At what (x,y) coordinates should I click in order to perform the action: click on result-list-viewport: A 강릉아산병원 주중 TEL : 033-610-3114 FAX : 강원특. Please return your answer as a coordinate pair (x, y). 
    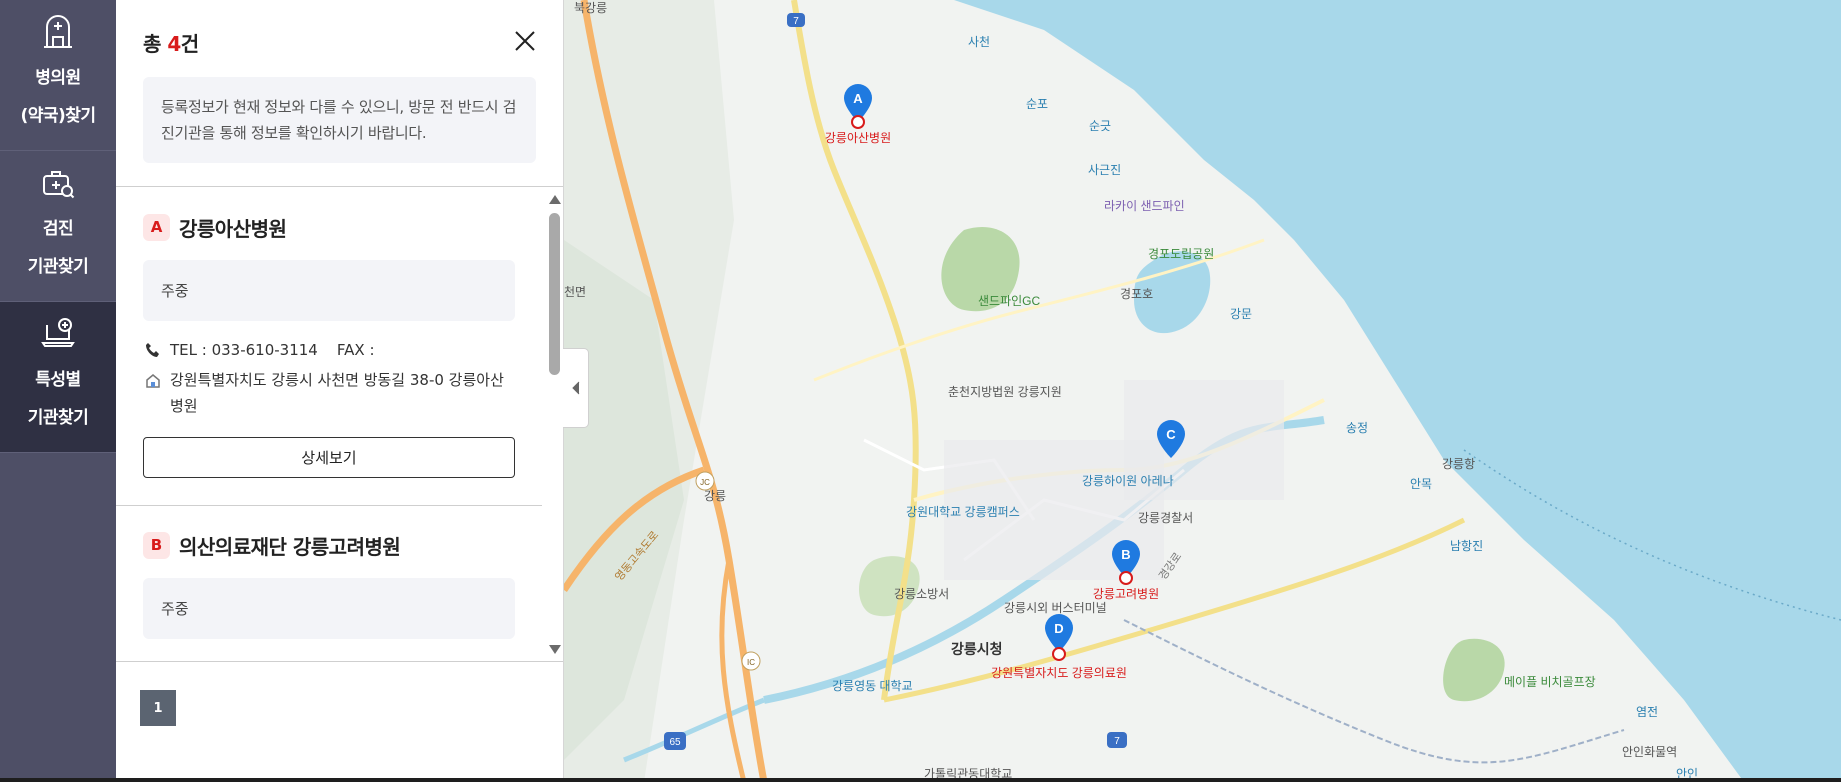
    Looking at the image, I should click on (339, 424).